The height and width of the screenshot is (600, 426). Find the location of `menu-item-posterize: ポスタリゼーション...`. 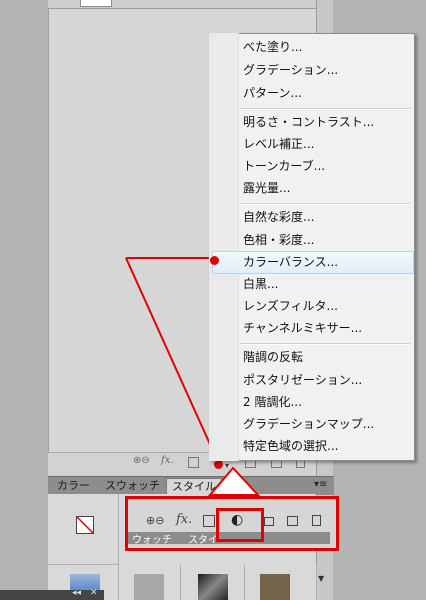

menu-item-posterize: ポスタリゼーション... is located at coordinates (302, 380).